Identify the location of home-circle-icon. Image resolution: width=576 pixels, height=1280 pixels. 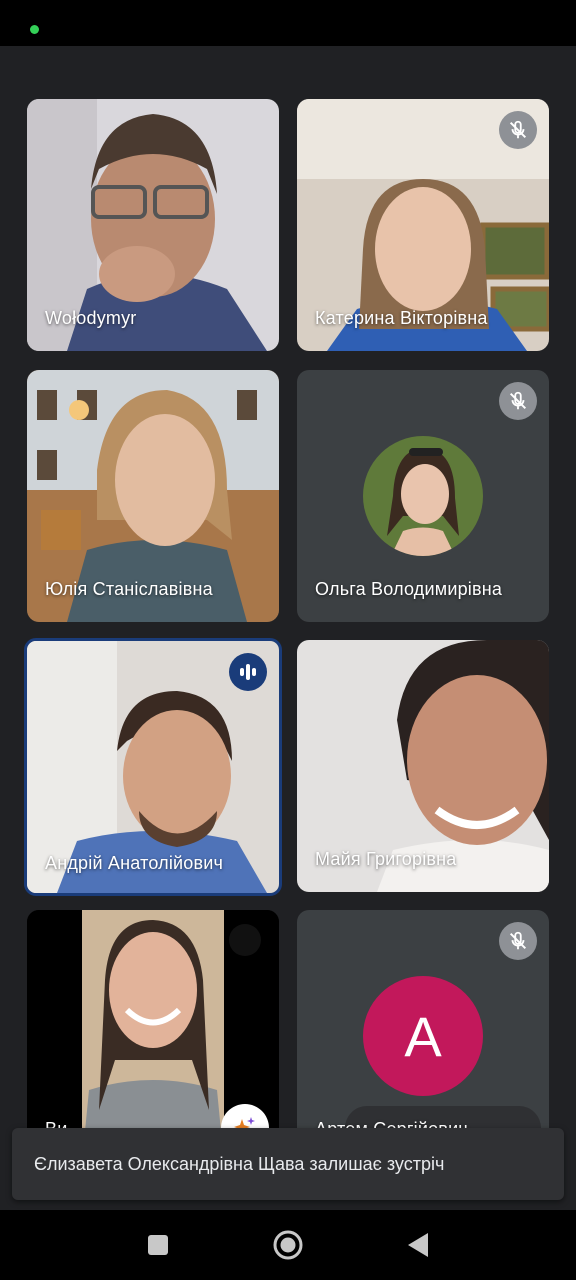
(288, 1245).